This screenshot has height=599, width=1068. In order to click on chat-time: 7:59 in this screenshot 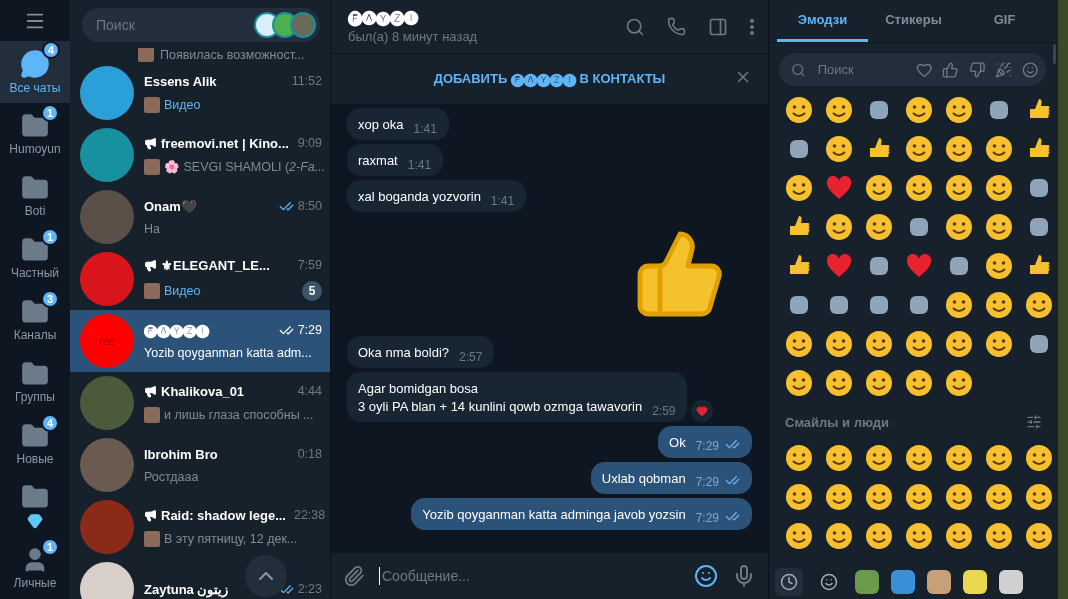, I will do `click(309, 265)`.